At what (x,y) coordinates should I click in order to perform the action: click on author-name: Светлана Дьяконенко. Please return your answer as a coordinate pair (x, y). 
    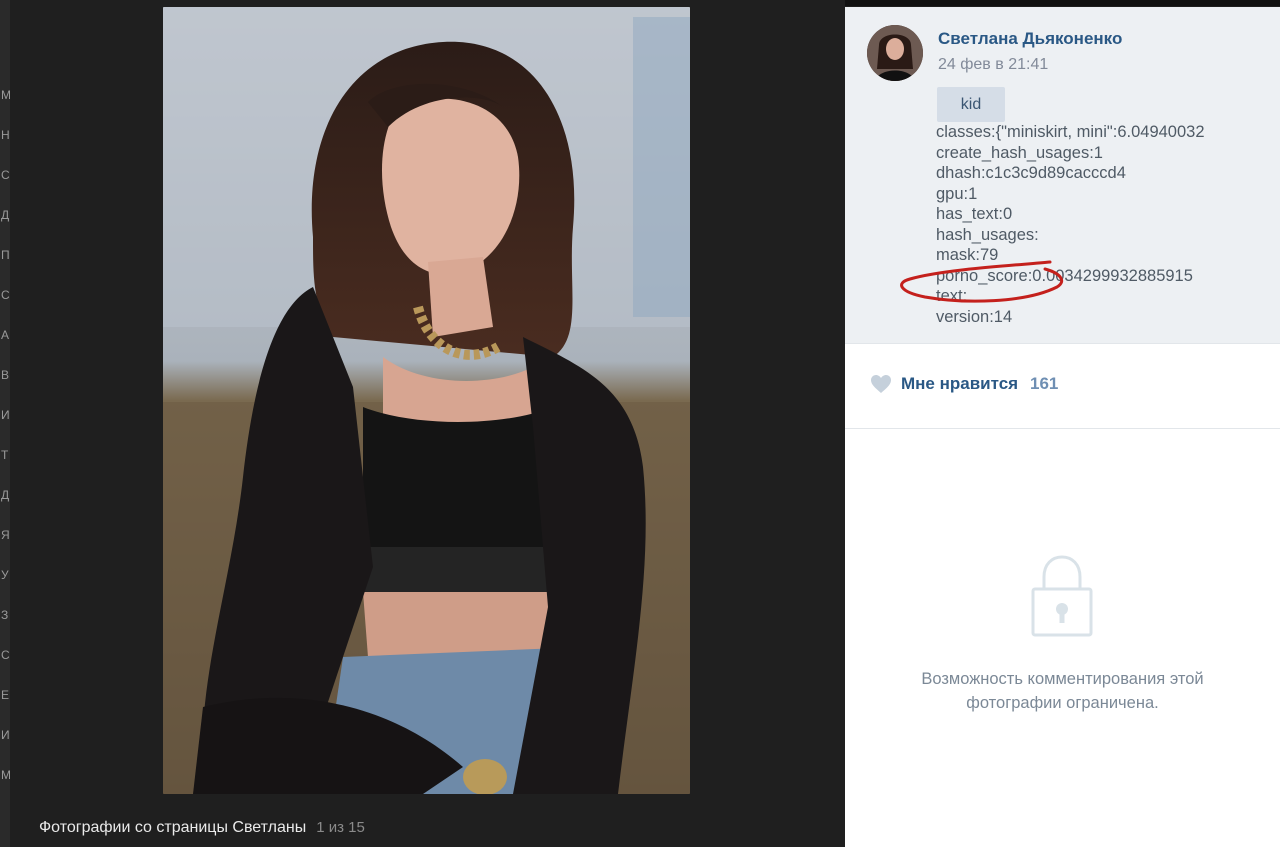
    Looking at the image, I should click on (1030, 39).